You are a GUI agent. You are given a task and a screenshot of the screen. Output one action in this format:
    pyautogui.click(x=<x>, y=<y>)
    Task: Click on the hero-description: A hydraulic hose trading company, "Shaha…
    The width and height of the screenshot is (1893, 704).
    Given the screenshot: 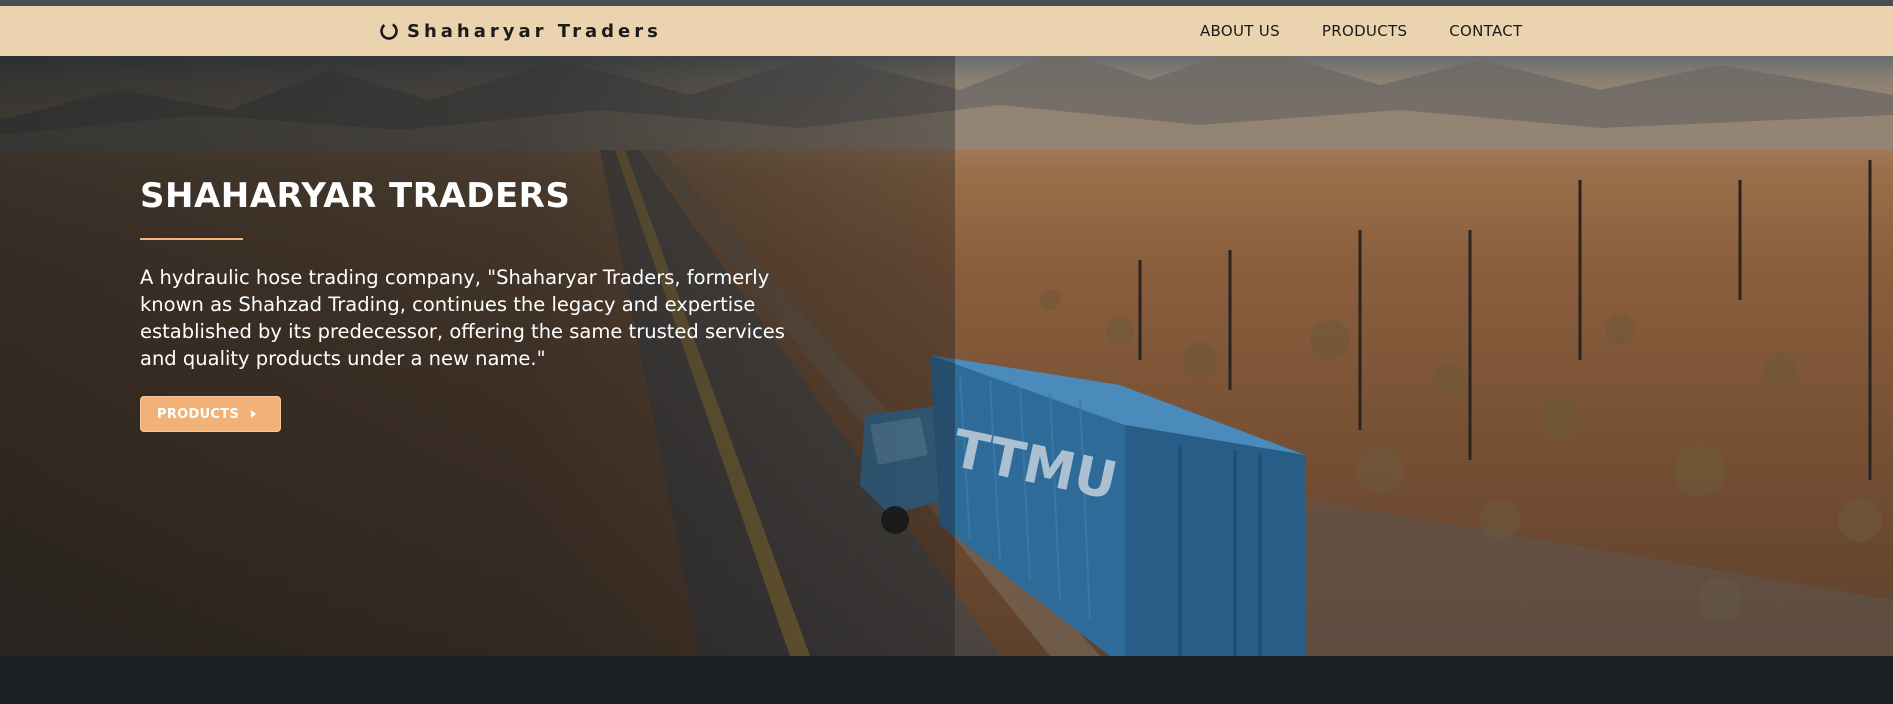 What is the action you would take?
    pyautogui.click(x=462, y=318)
    